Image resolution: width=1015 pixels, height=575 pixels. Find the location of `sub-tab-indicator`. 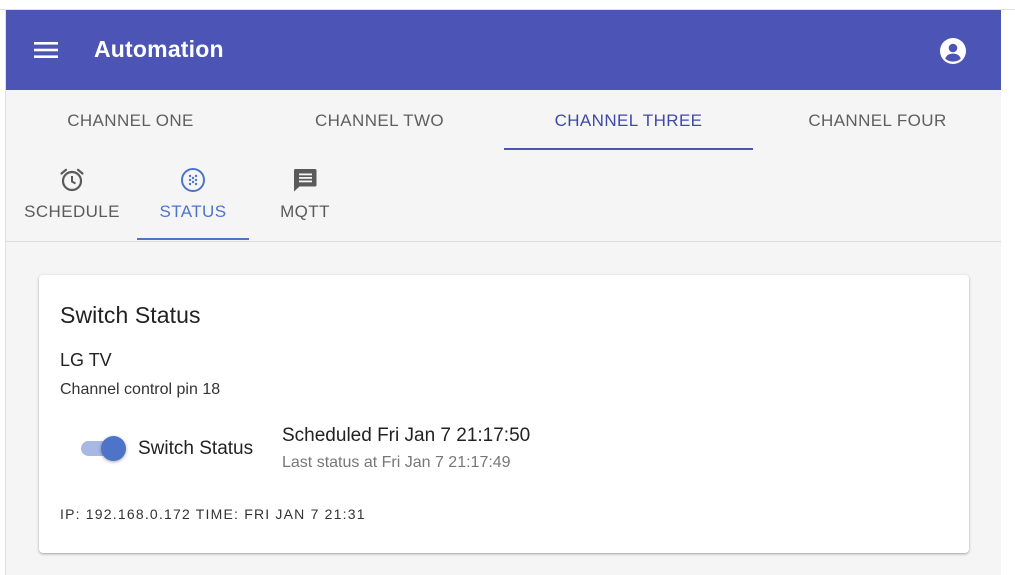

sub-tab-indicator is located at coordinates (193, 239).